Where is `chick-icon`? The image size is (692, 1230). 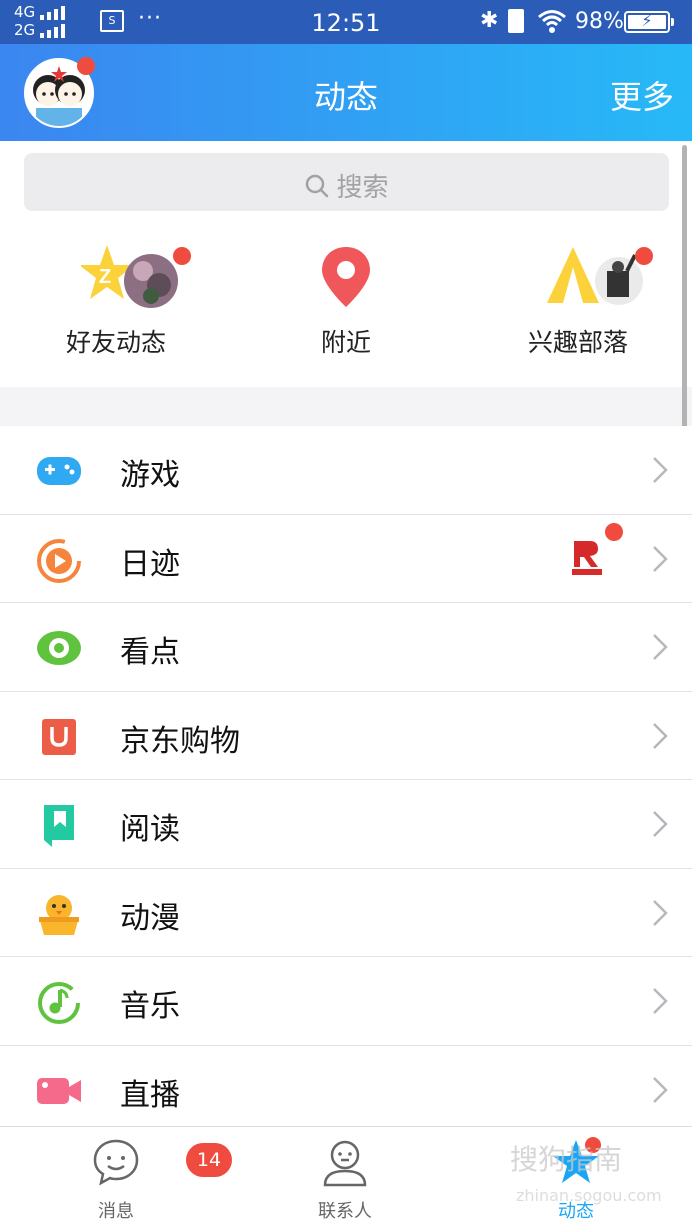 chick-icon is located at coordinates (59, 914).